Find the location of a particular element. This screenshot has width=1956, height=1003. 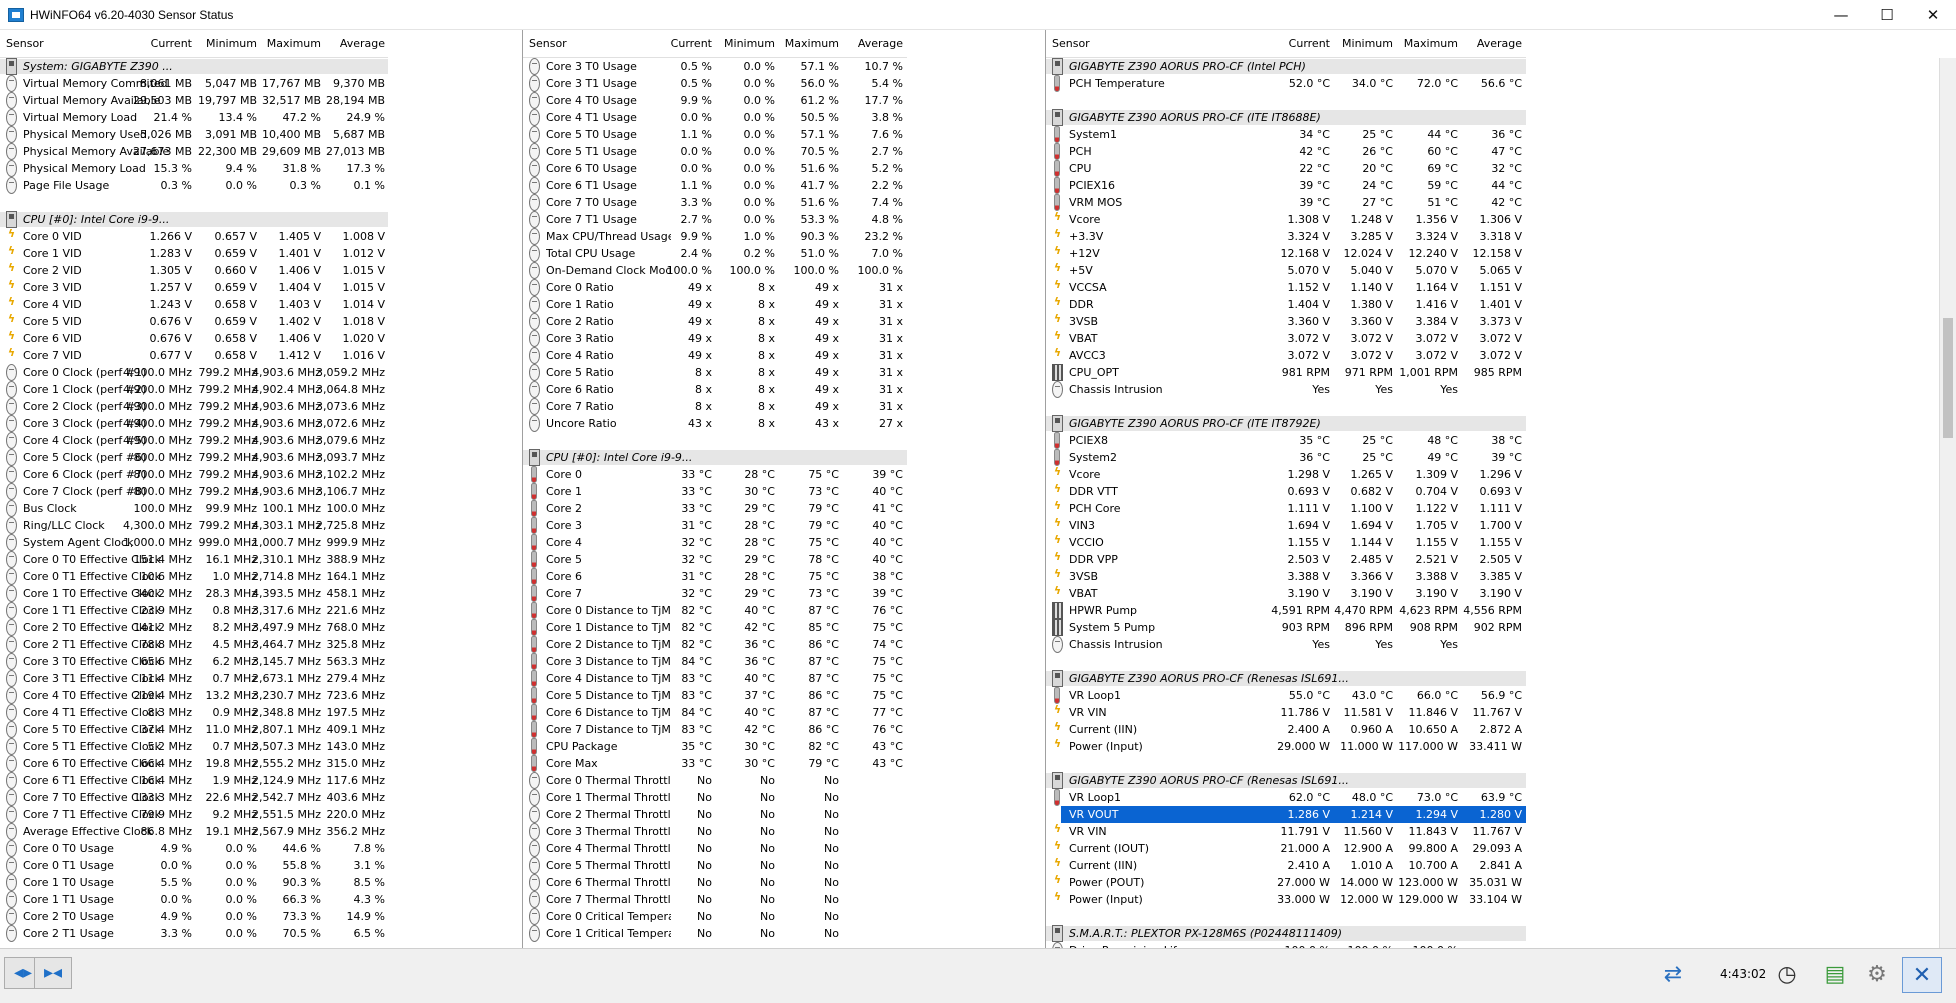

header-current: Current is located at coordinates (1309, 43).